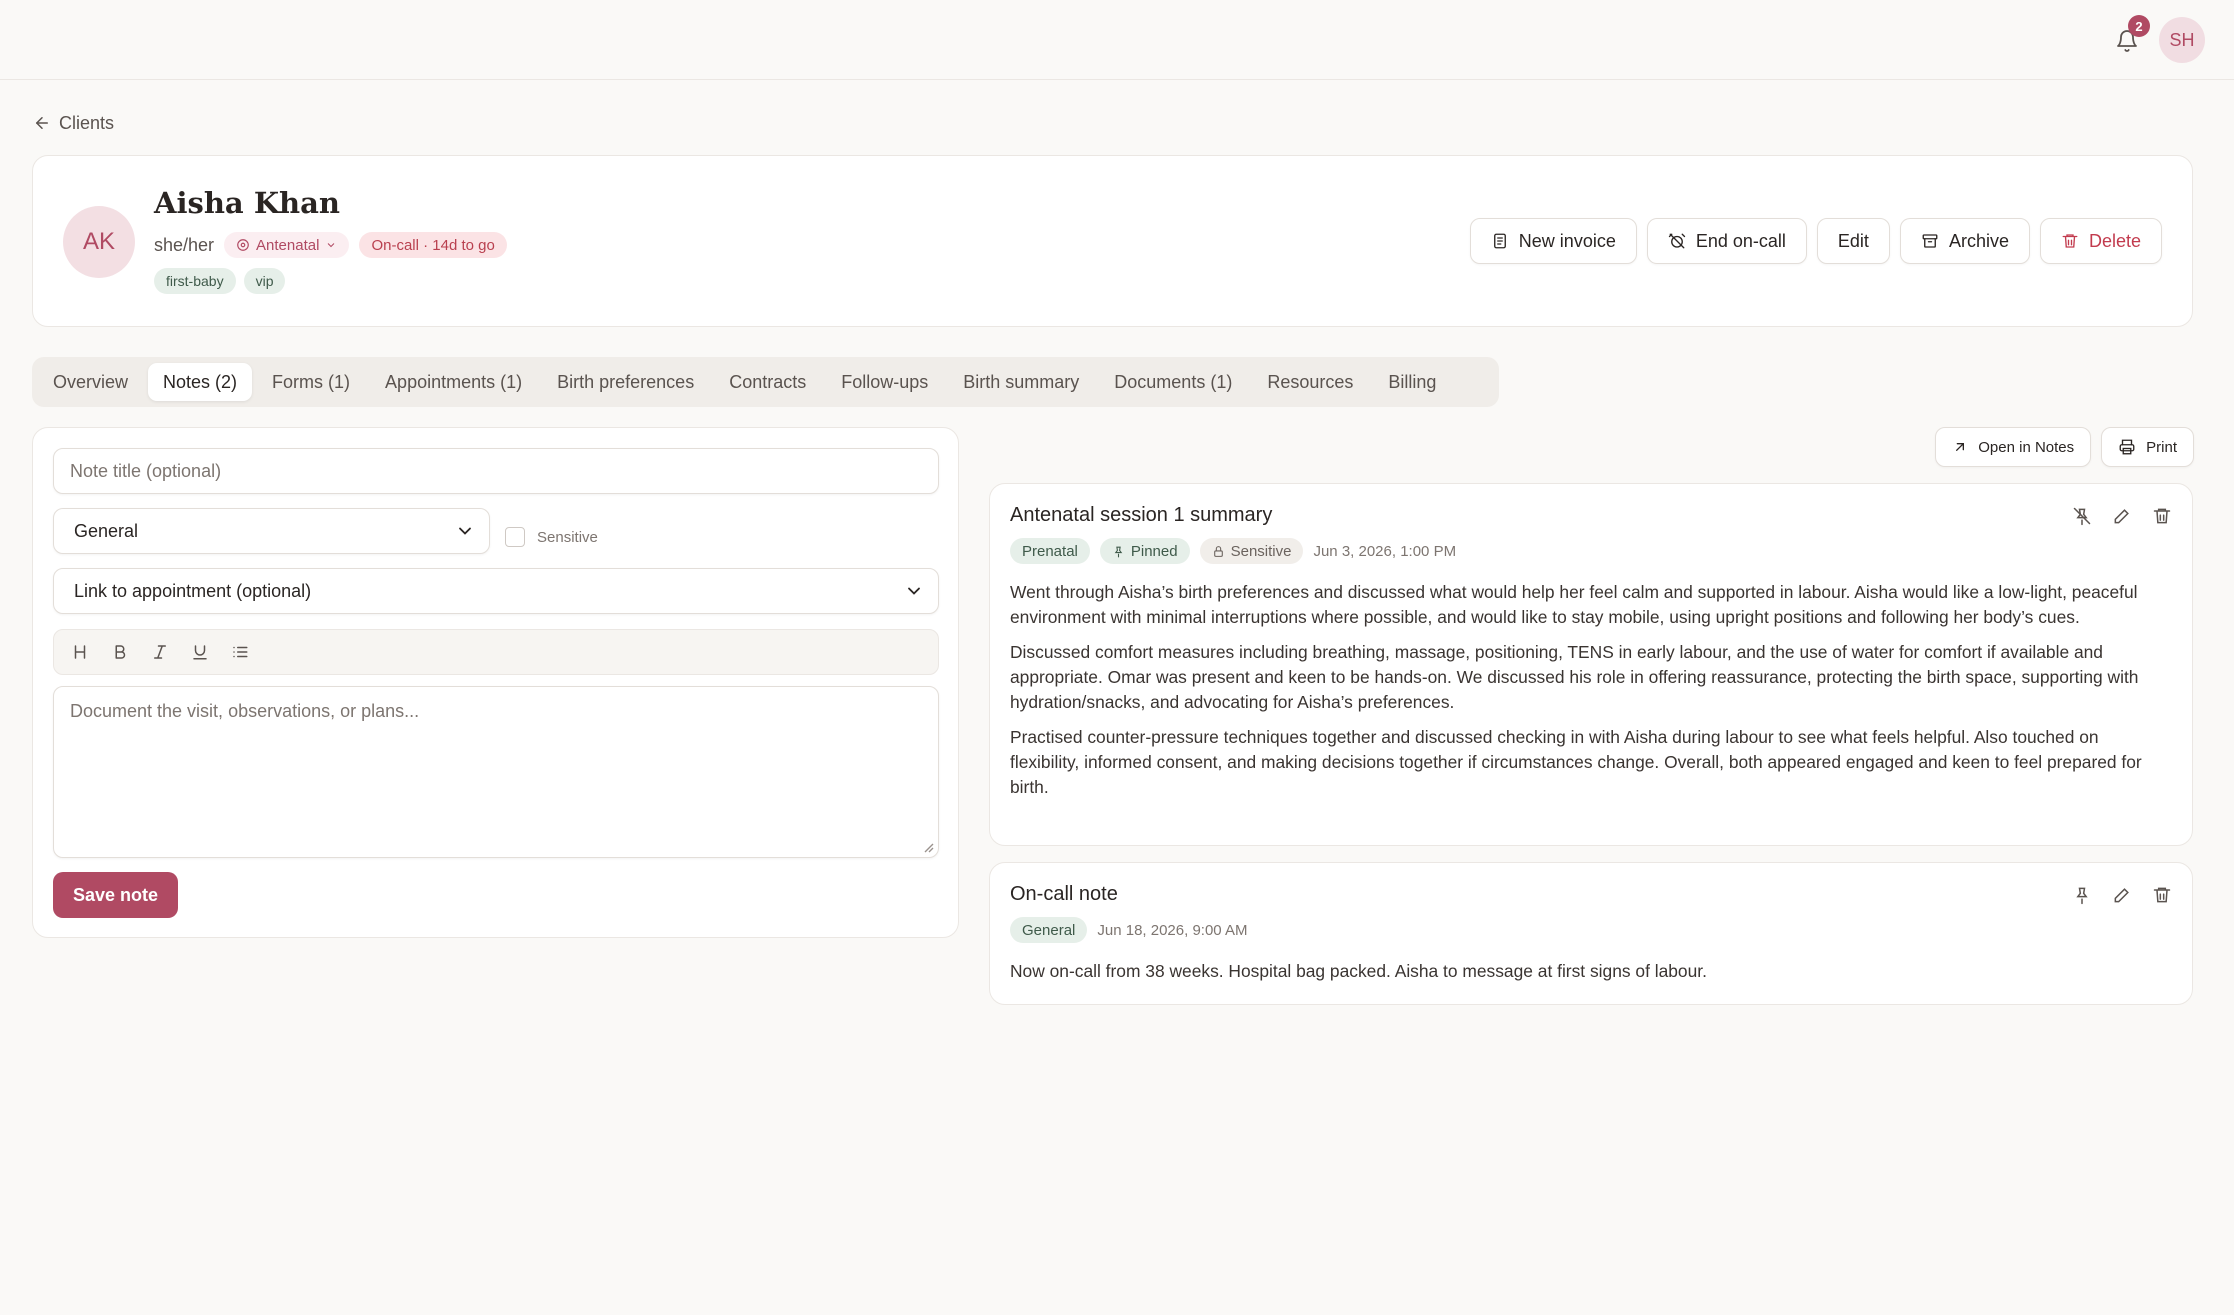  I want to click on notes-actions: Open in Notes Print, so click(2064, 447).